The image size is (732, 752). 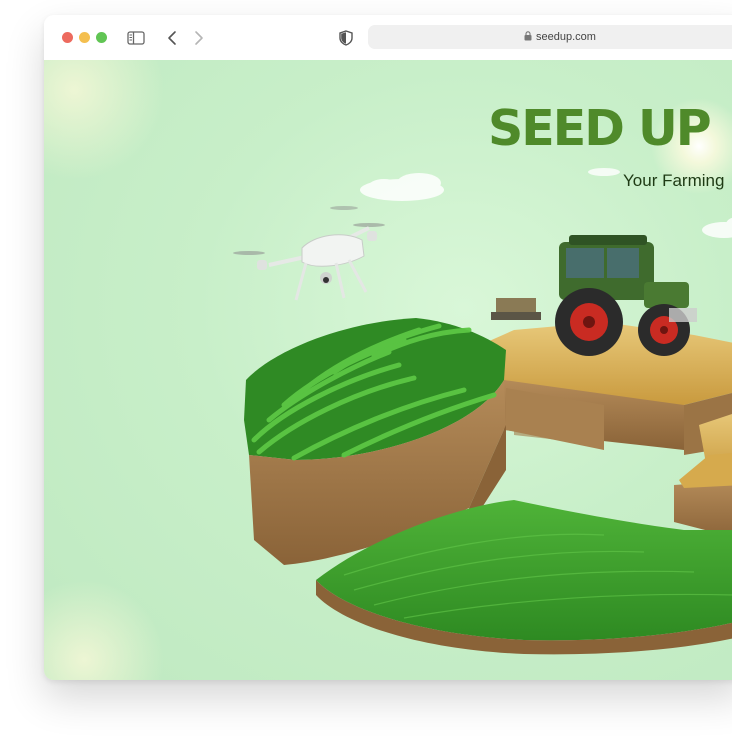 What do you see at coordinates (67, 37) in the screenshot?
I see `close-window-button` at bounding box center [67, 37].